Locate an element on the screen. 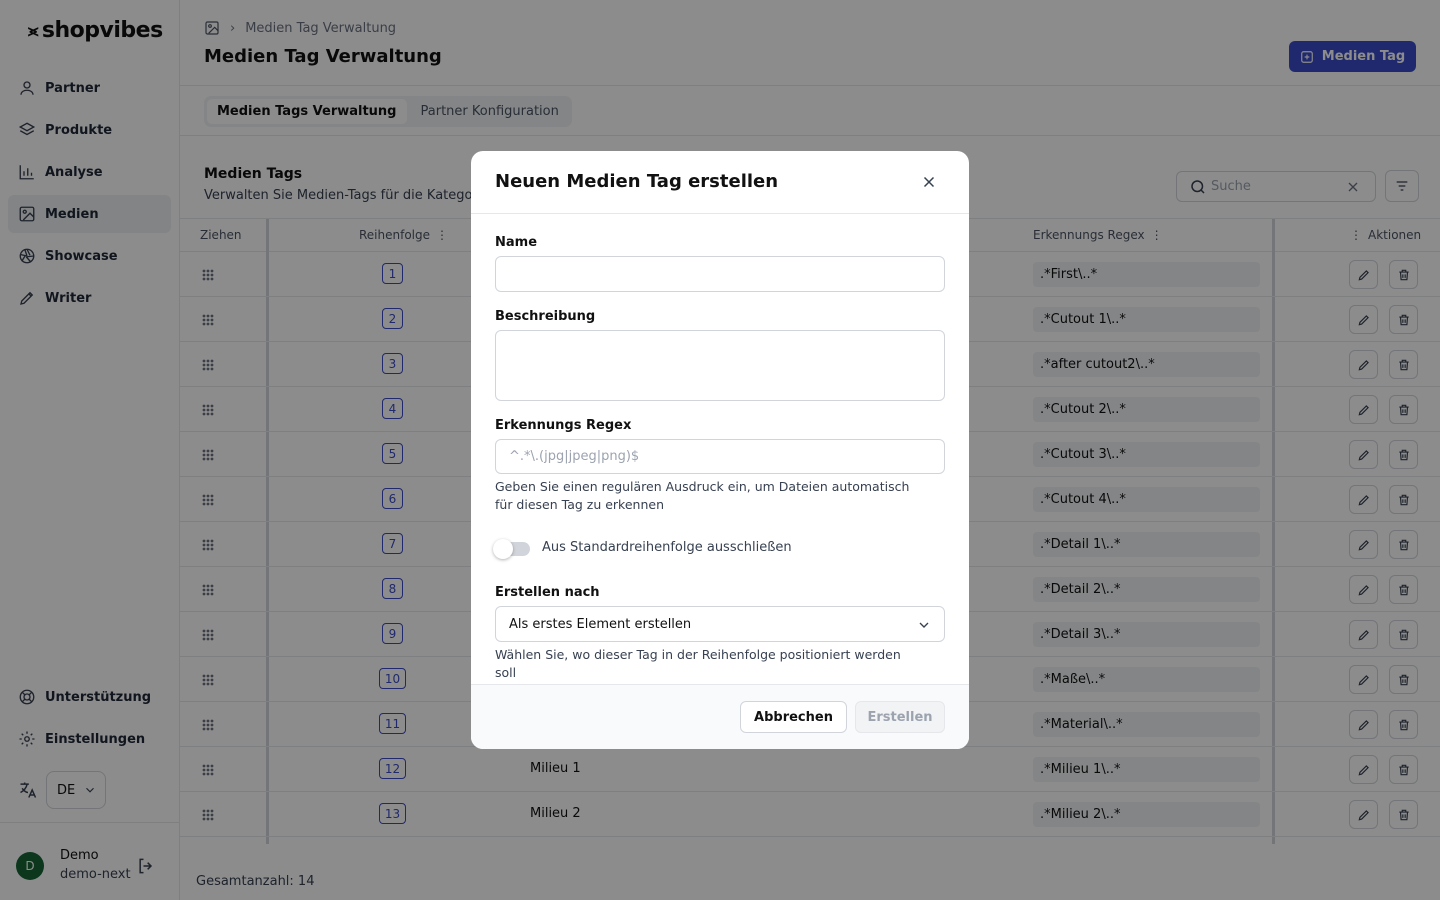  exclude-order-label: Aus Standardreihenfolge ausschließen is located at coordinates (667, 547).